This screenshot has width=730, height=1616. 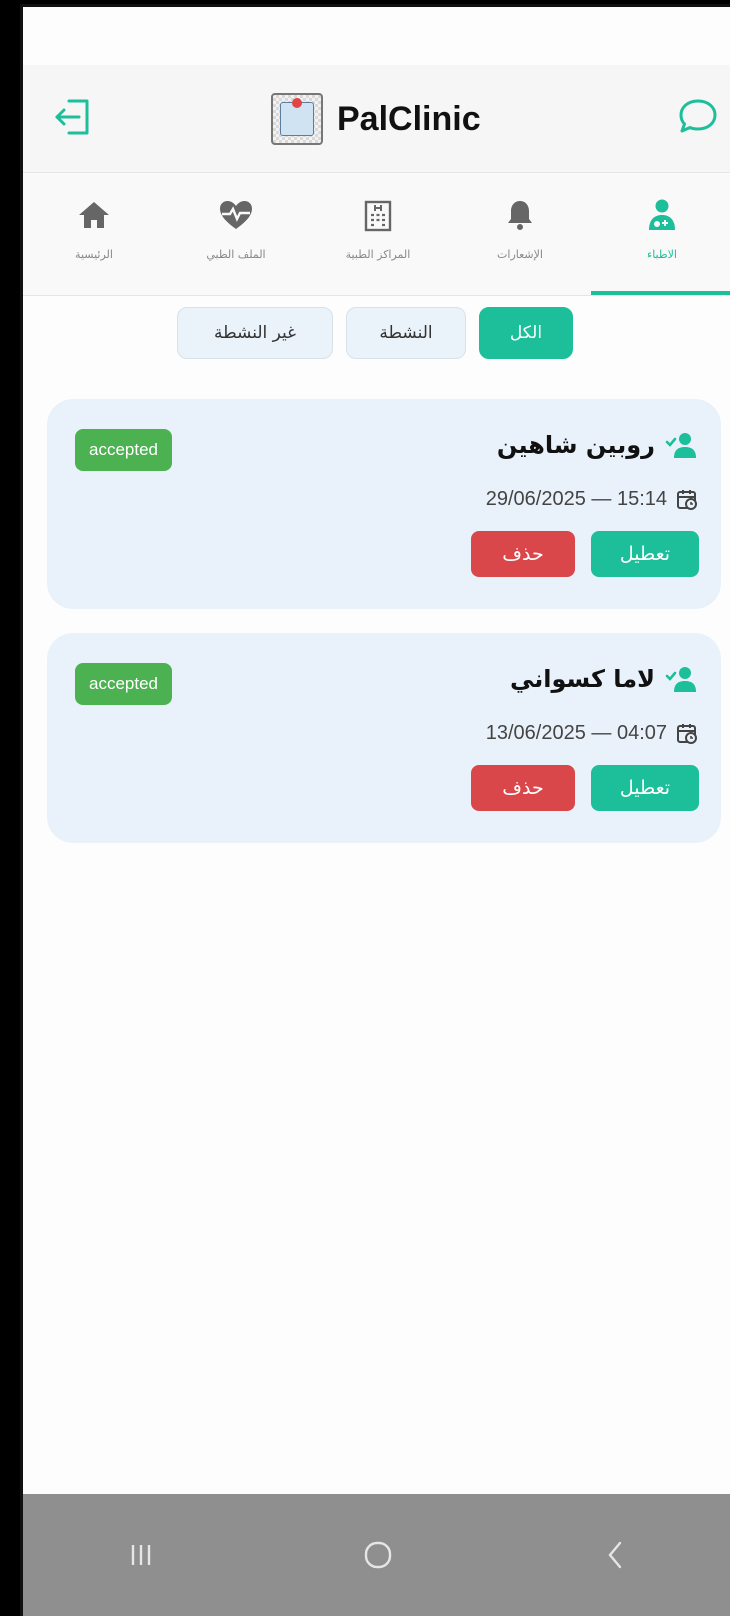 I want to click on tab-label: الملف الطبي, so click(x=236, y=254).